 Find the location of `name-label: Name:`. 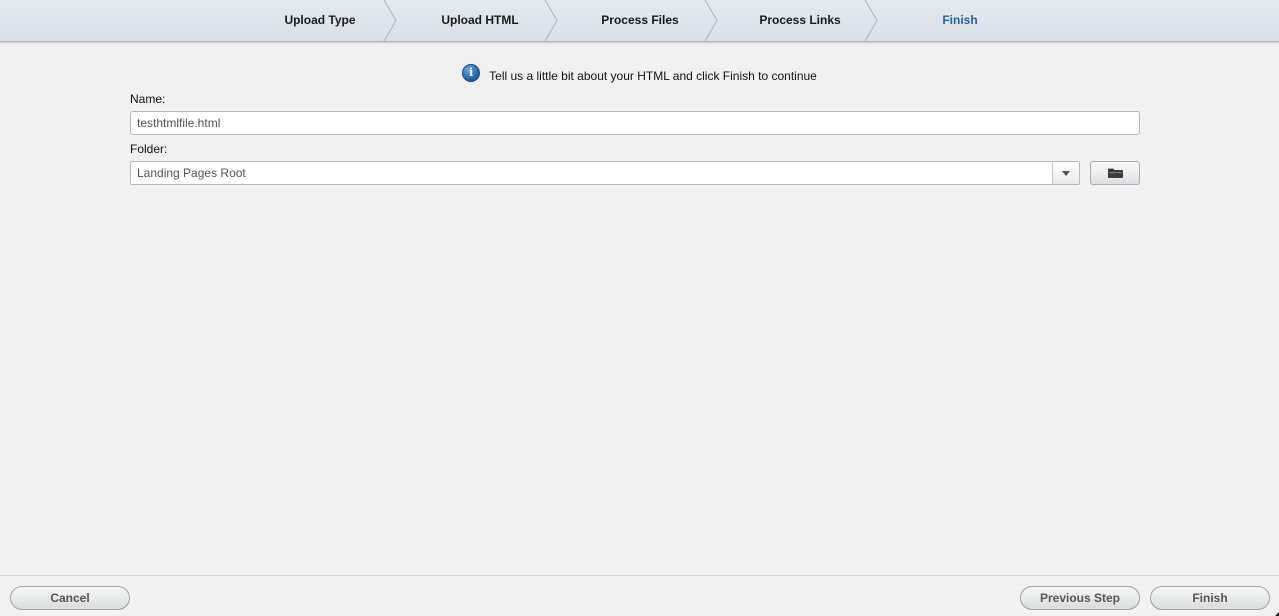

name-label: Name: is located at coordinates (148, 99).